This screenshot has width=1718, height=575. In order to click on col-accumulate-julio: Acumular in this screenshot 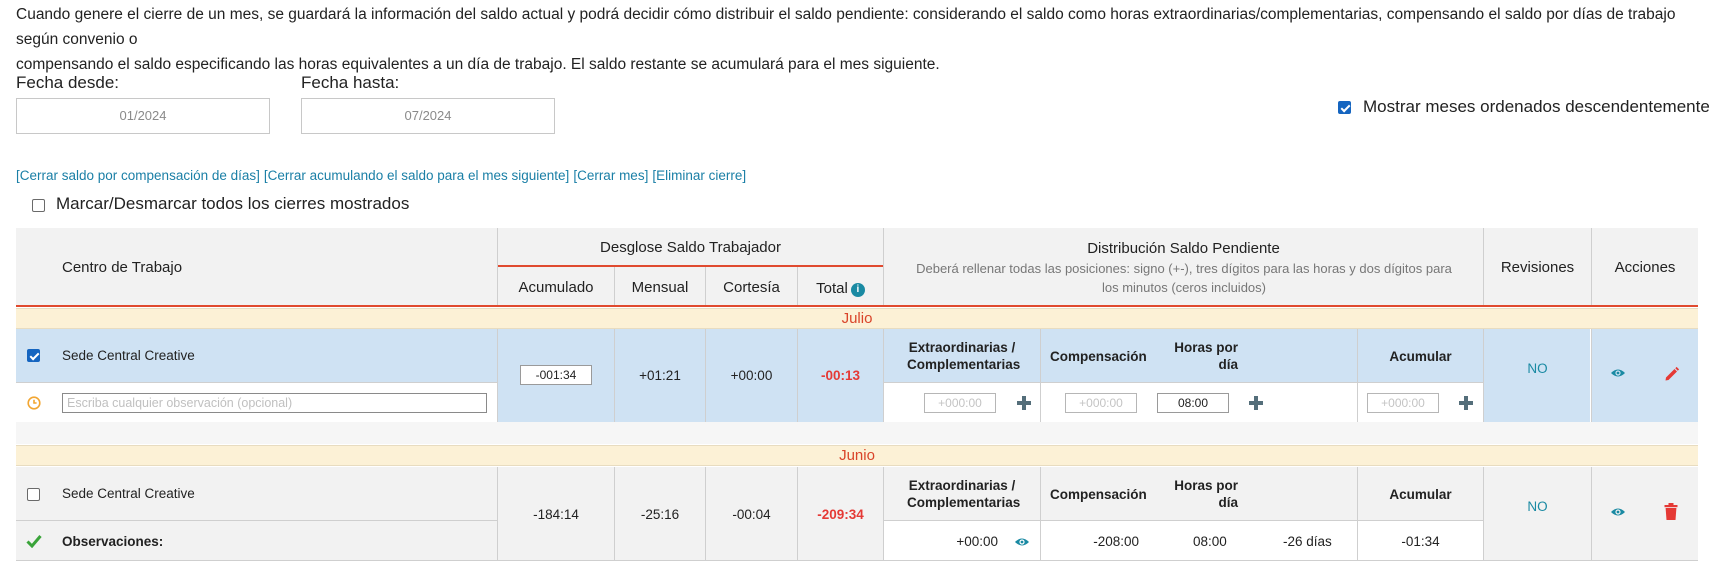, I will do `click(1420, 356)`.